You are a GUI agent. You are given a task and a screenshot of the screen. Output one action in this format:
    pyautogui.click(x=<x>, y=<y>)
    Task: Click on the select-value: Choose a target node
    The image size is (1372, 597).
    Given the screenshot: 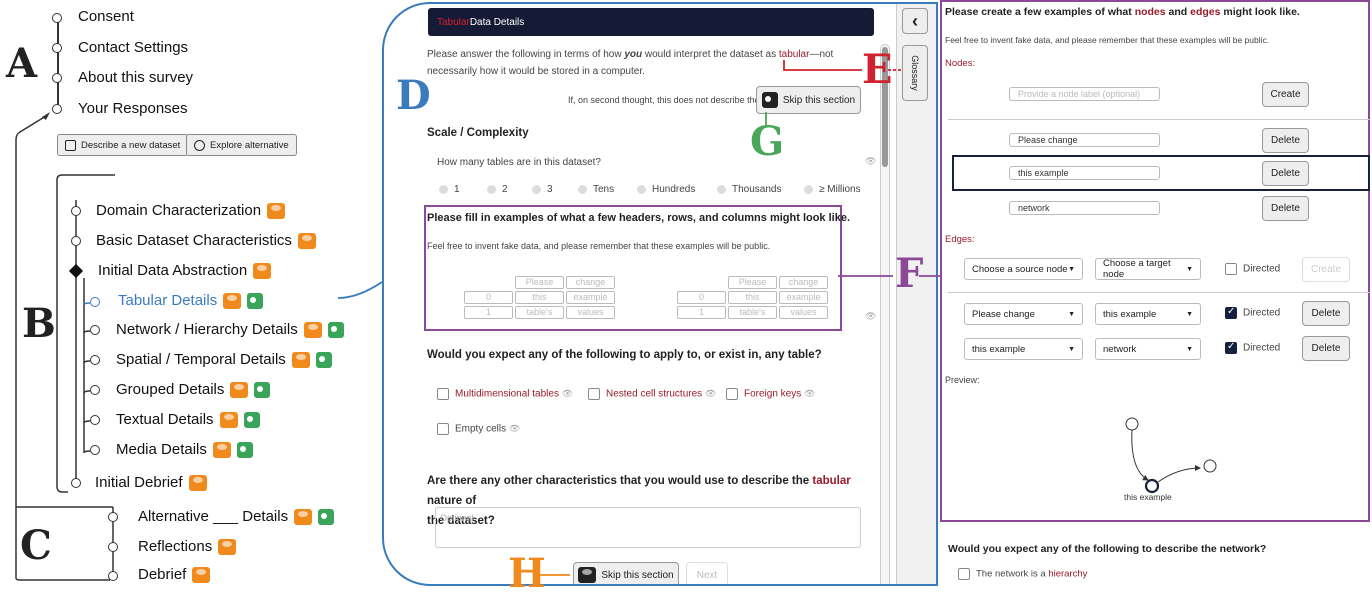 What is the action you would take?
    pyautogui.click(x=1137, y=269)
    